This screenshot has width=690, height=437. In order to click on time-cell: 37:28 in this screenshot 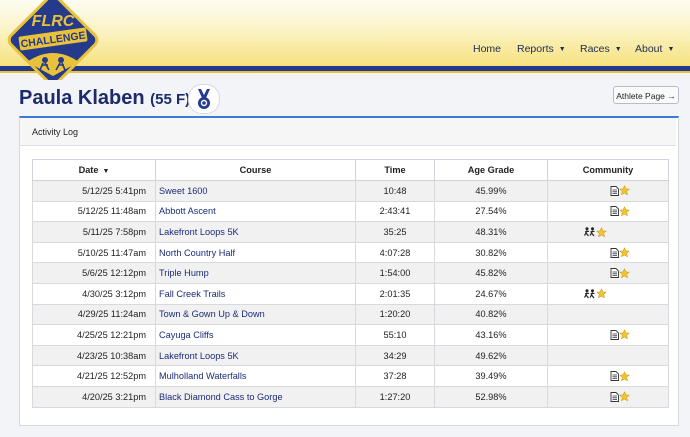, I will do `click(395, 376)`.